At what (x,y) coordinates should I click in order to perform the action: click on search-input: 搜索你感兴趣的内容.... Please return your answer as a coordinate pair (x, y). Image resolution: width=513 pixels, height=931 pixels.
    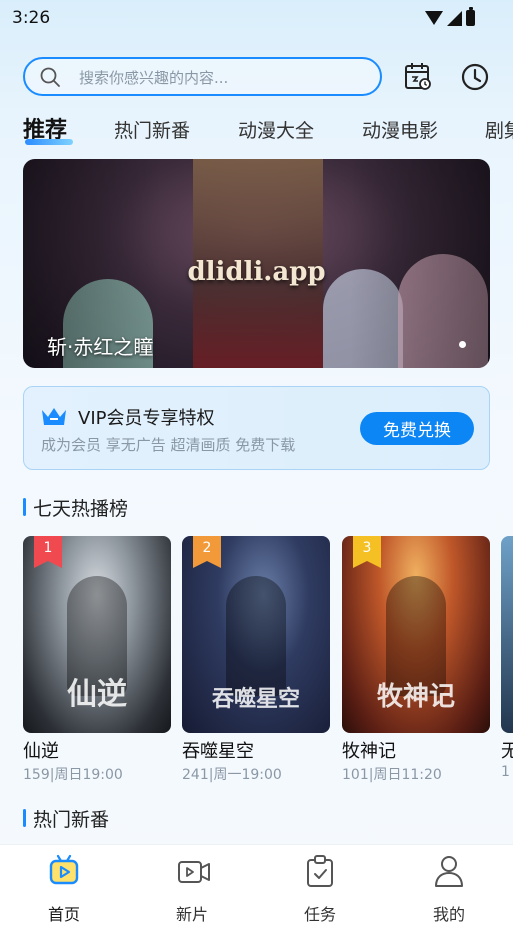
    Looking at the image, I should click on (153, 77).